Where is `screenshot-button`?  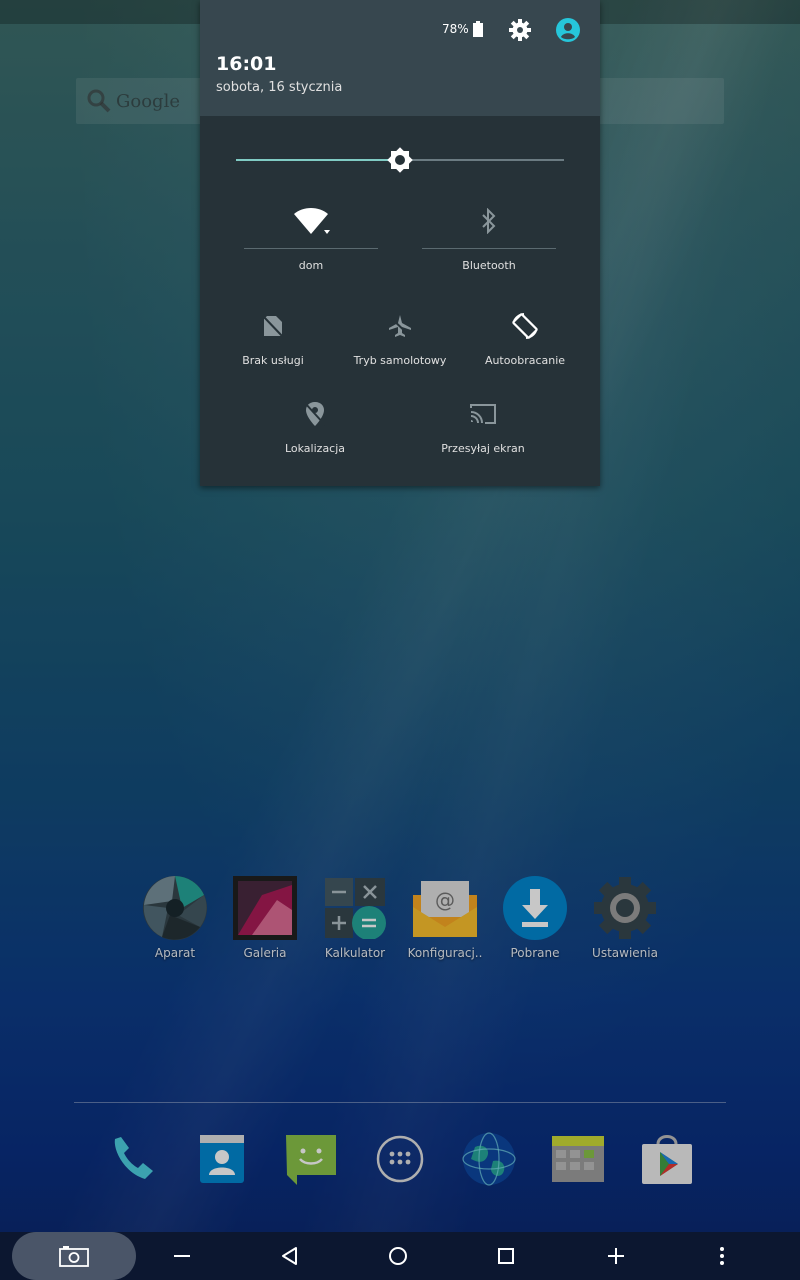
screenshot-button is located at coordinates (74, 1256).